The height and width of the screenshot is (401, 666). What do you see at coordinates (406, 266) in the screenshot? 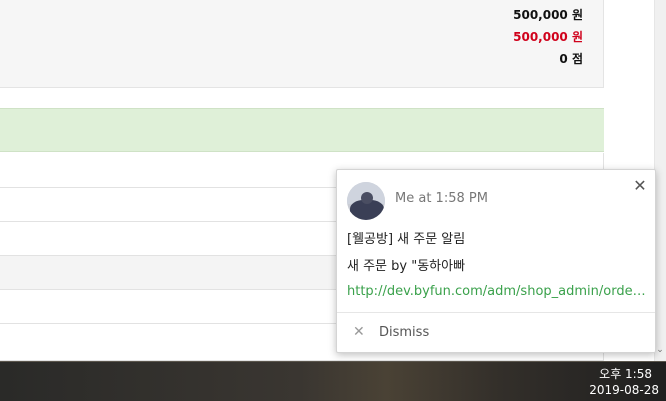
I see `notification-body: 새 주문 by "동하아빠` at bounding box center [406, 266].